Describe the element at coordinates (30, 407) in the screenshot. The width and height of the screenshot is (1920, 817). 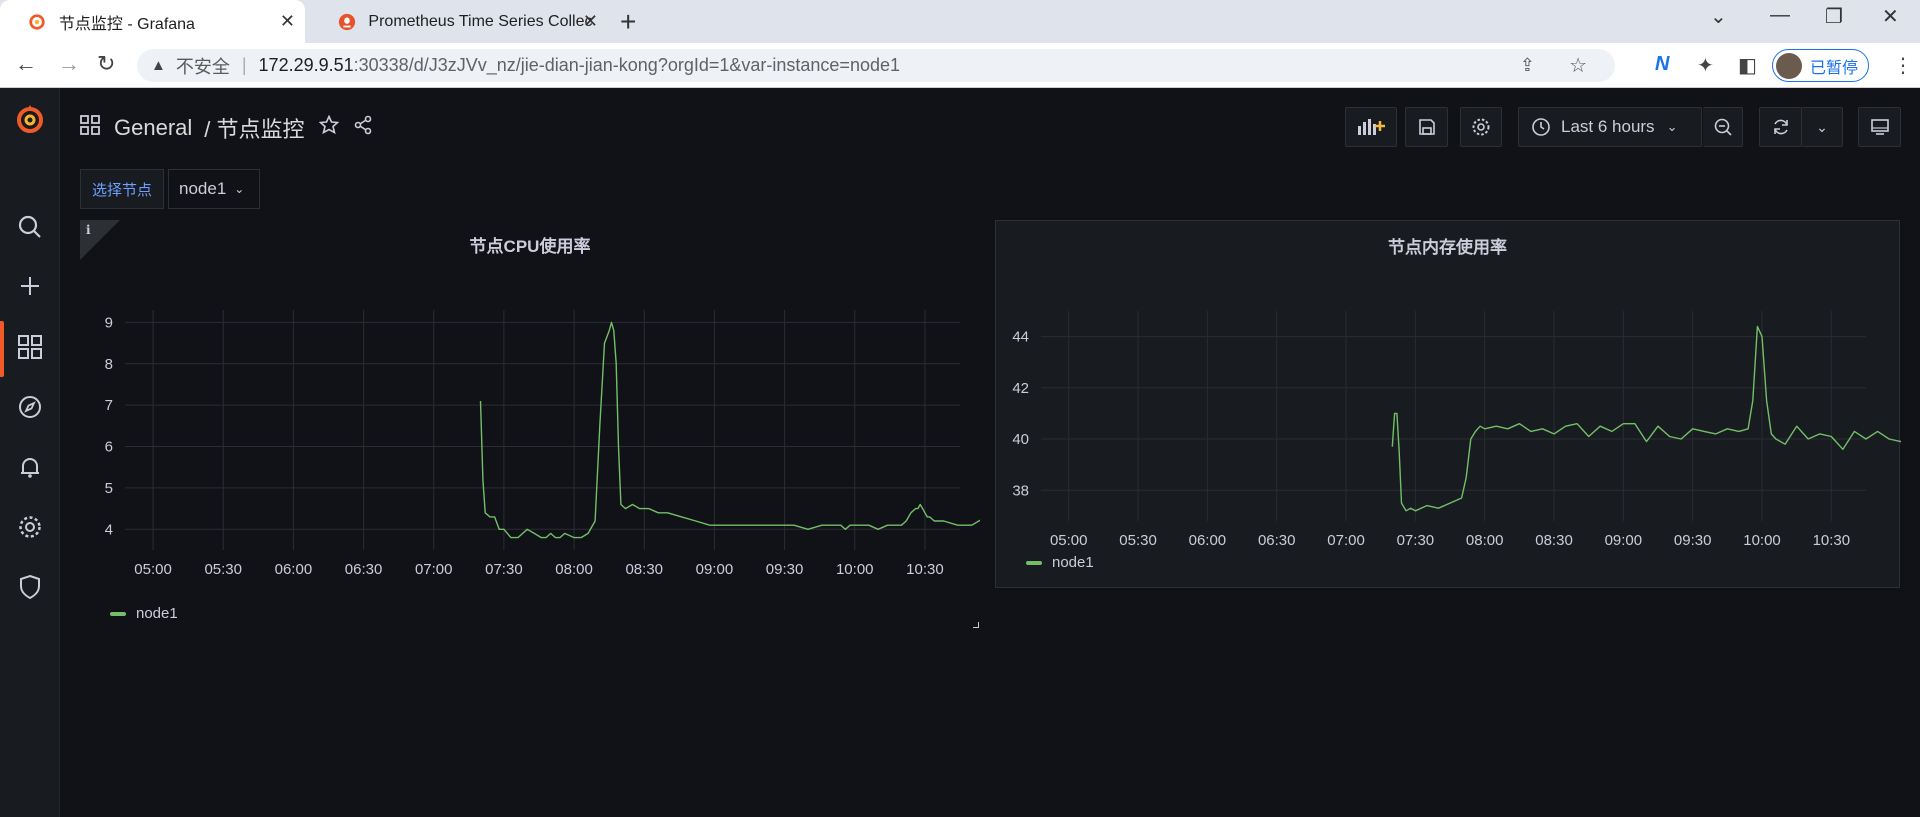
I see `explore-compass-icon` at that location.